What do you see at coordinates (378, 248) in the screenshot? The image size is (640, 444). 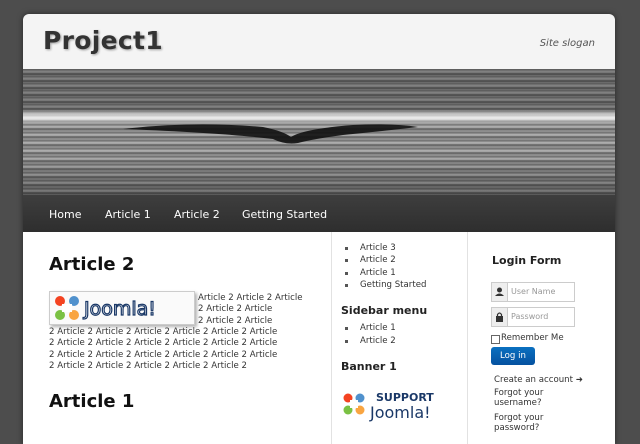 I see `sidebar-link-article-3: Article 3` at bounding box center [378, 248].